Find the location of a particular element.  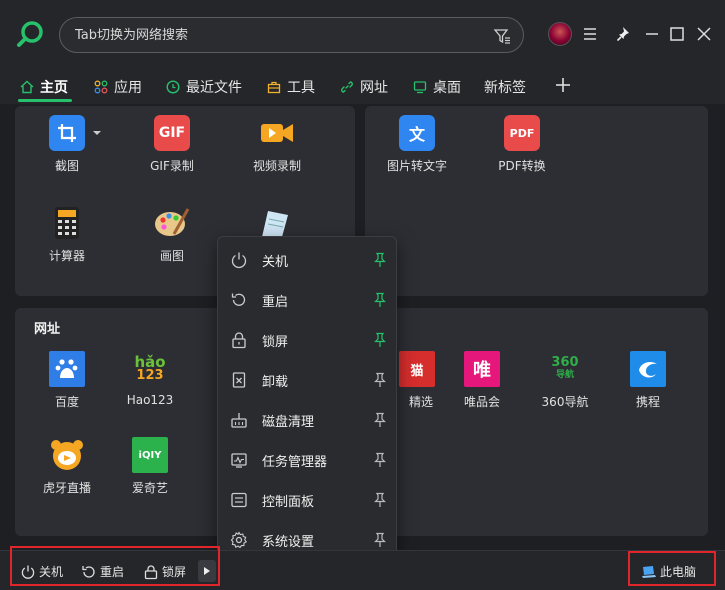

menu-item-uninstall: 卸载 is located at coordinates (308, 380).